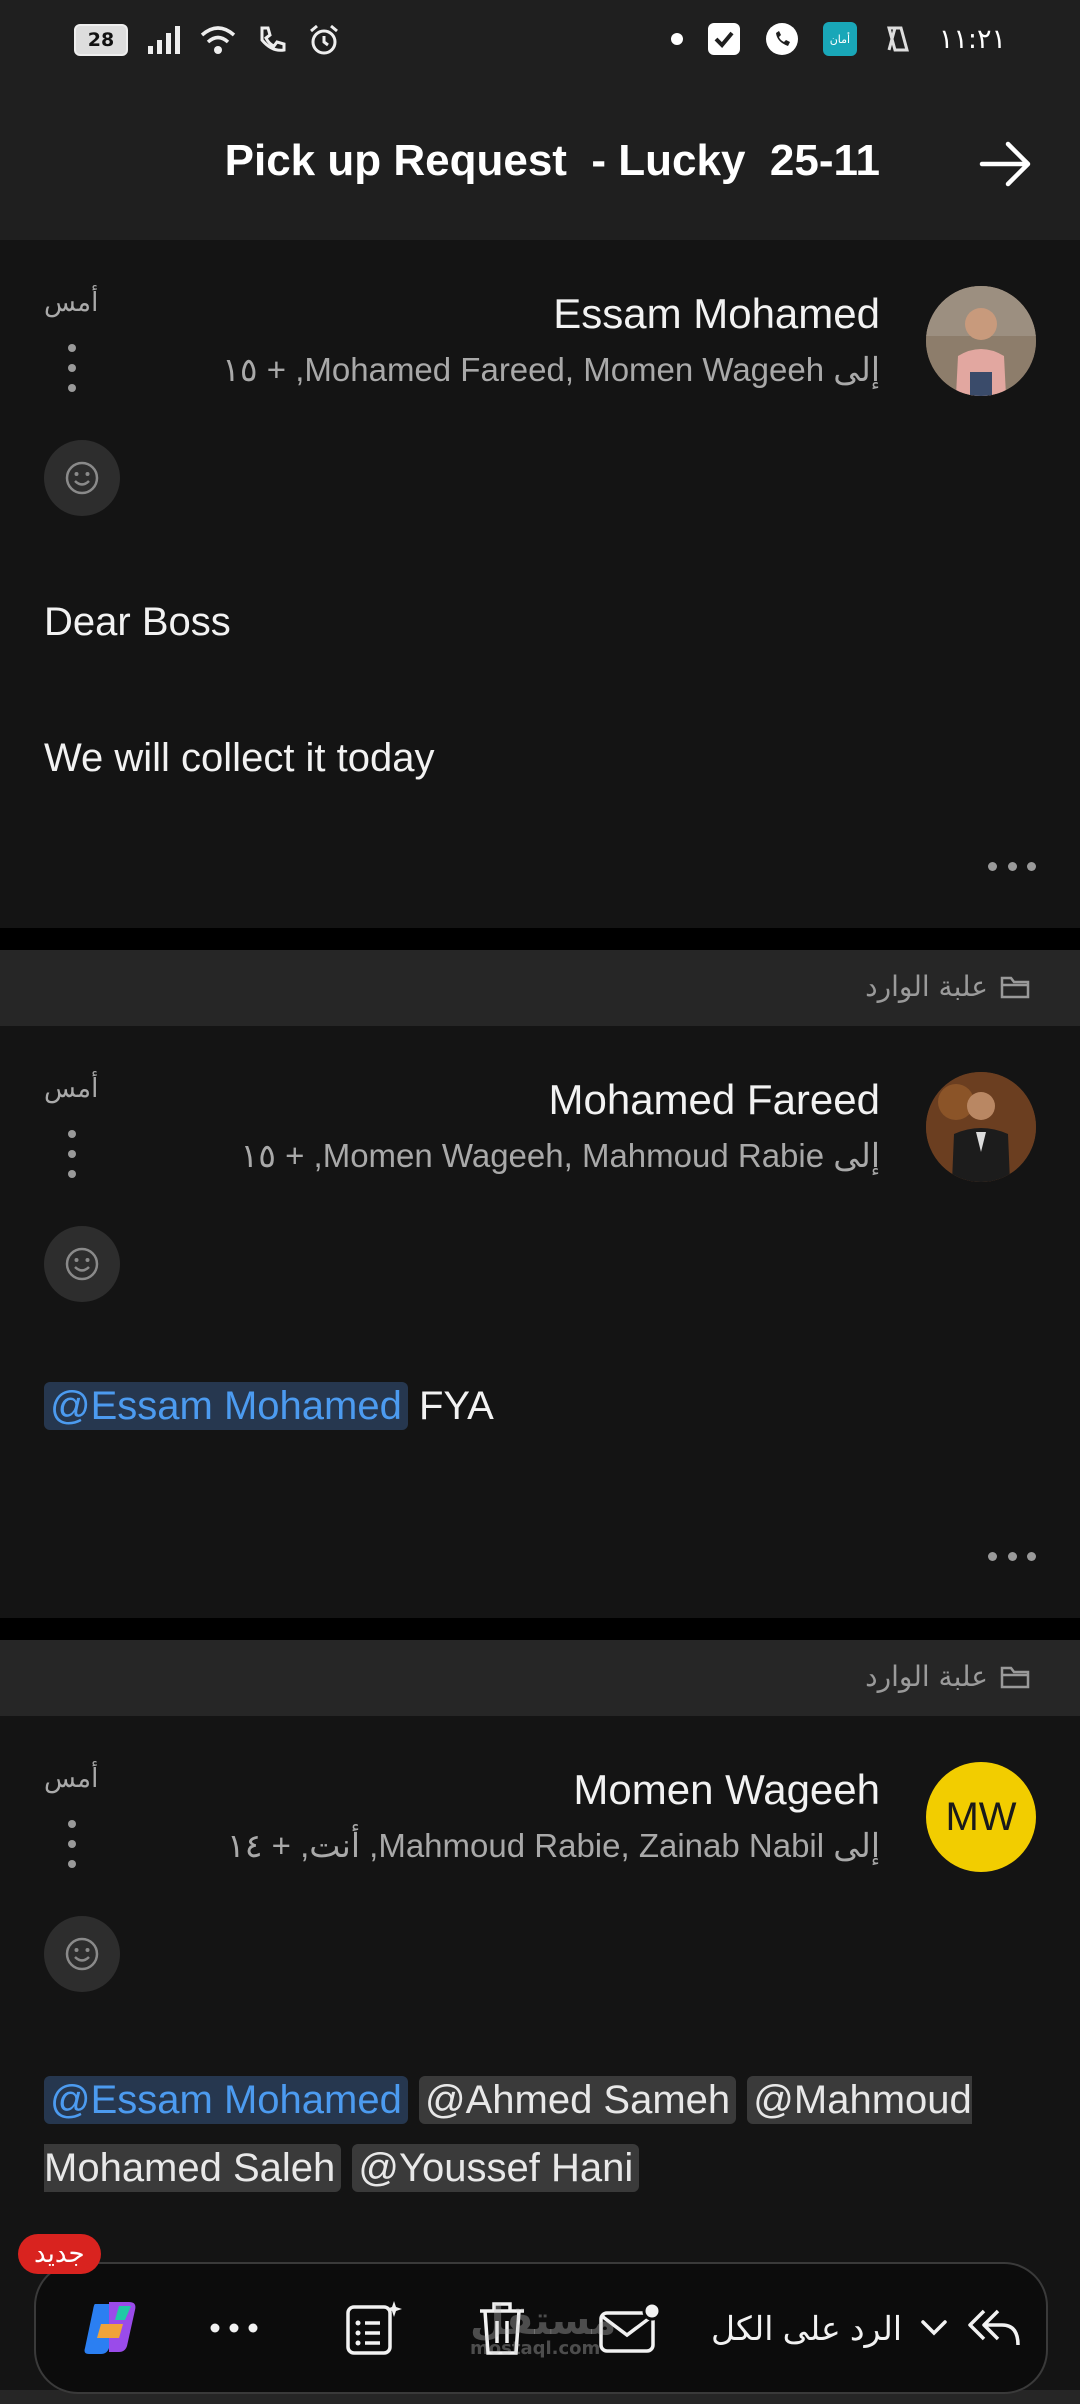 The height and width of the screenshot is (2404, 1080). I want to click on copilot-button, so click(112, 2328).